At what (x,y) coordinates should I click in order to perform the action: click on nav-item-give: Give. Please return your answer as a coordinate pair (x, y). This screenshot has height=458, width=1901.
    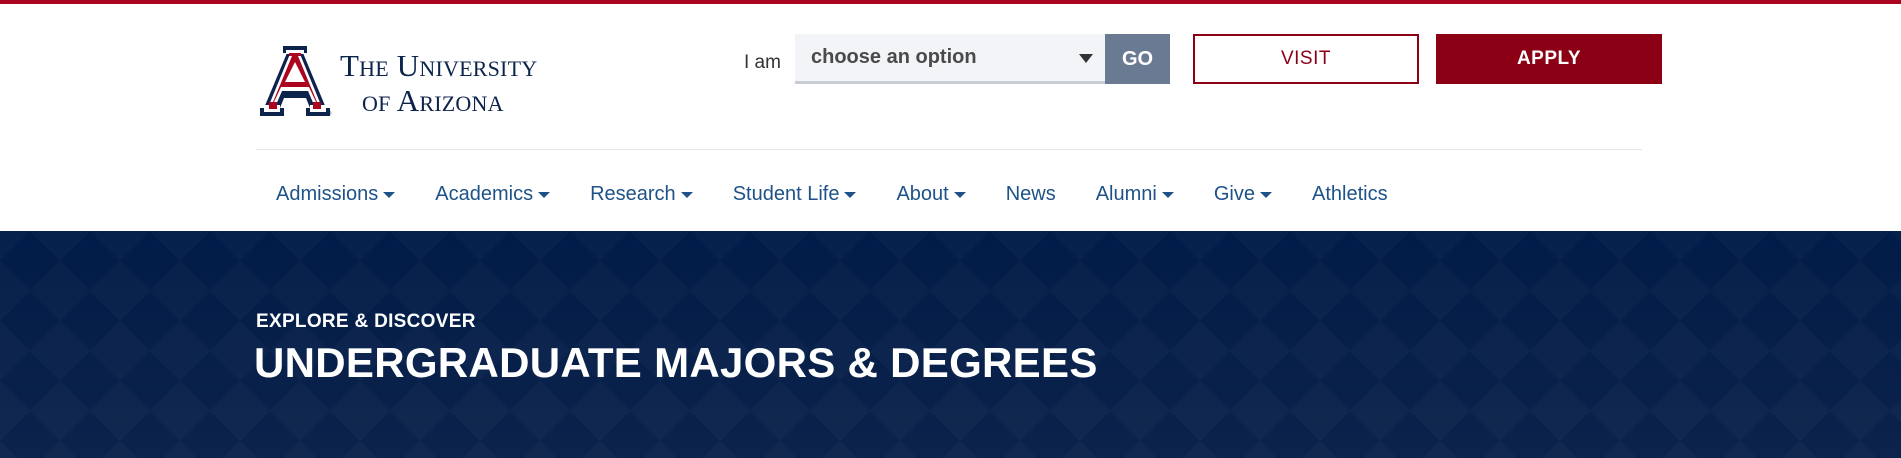
    Looking at the image, I should click on (1243, 194).